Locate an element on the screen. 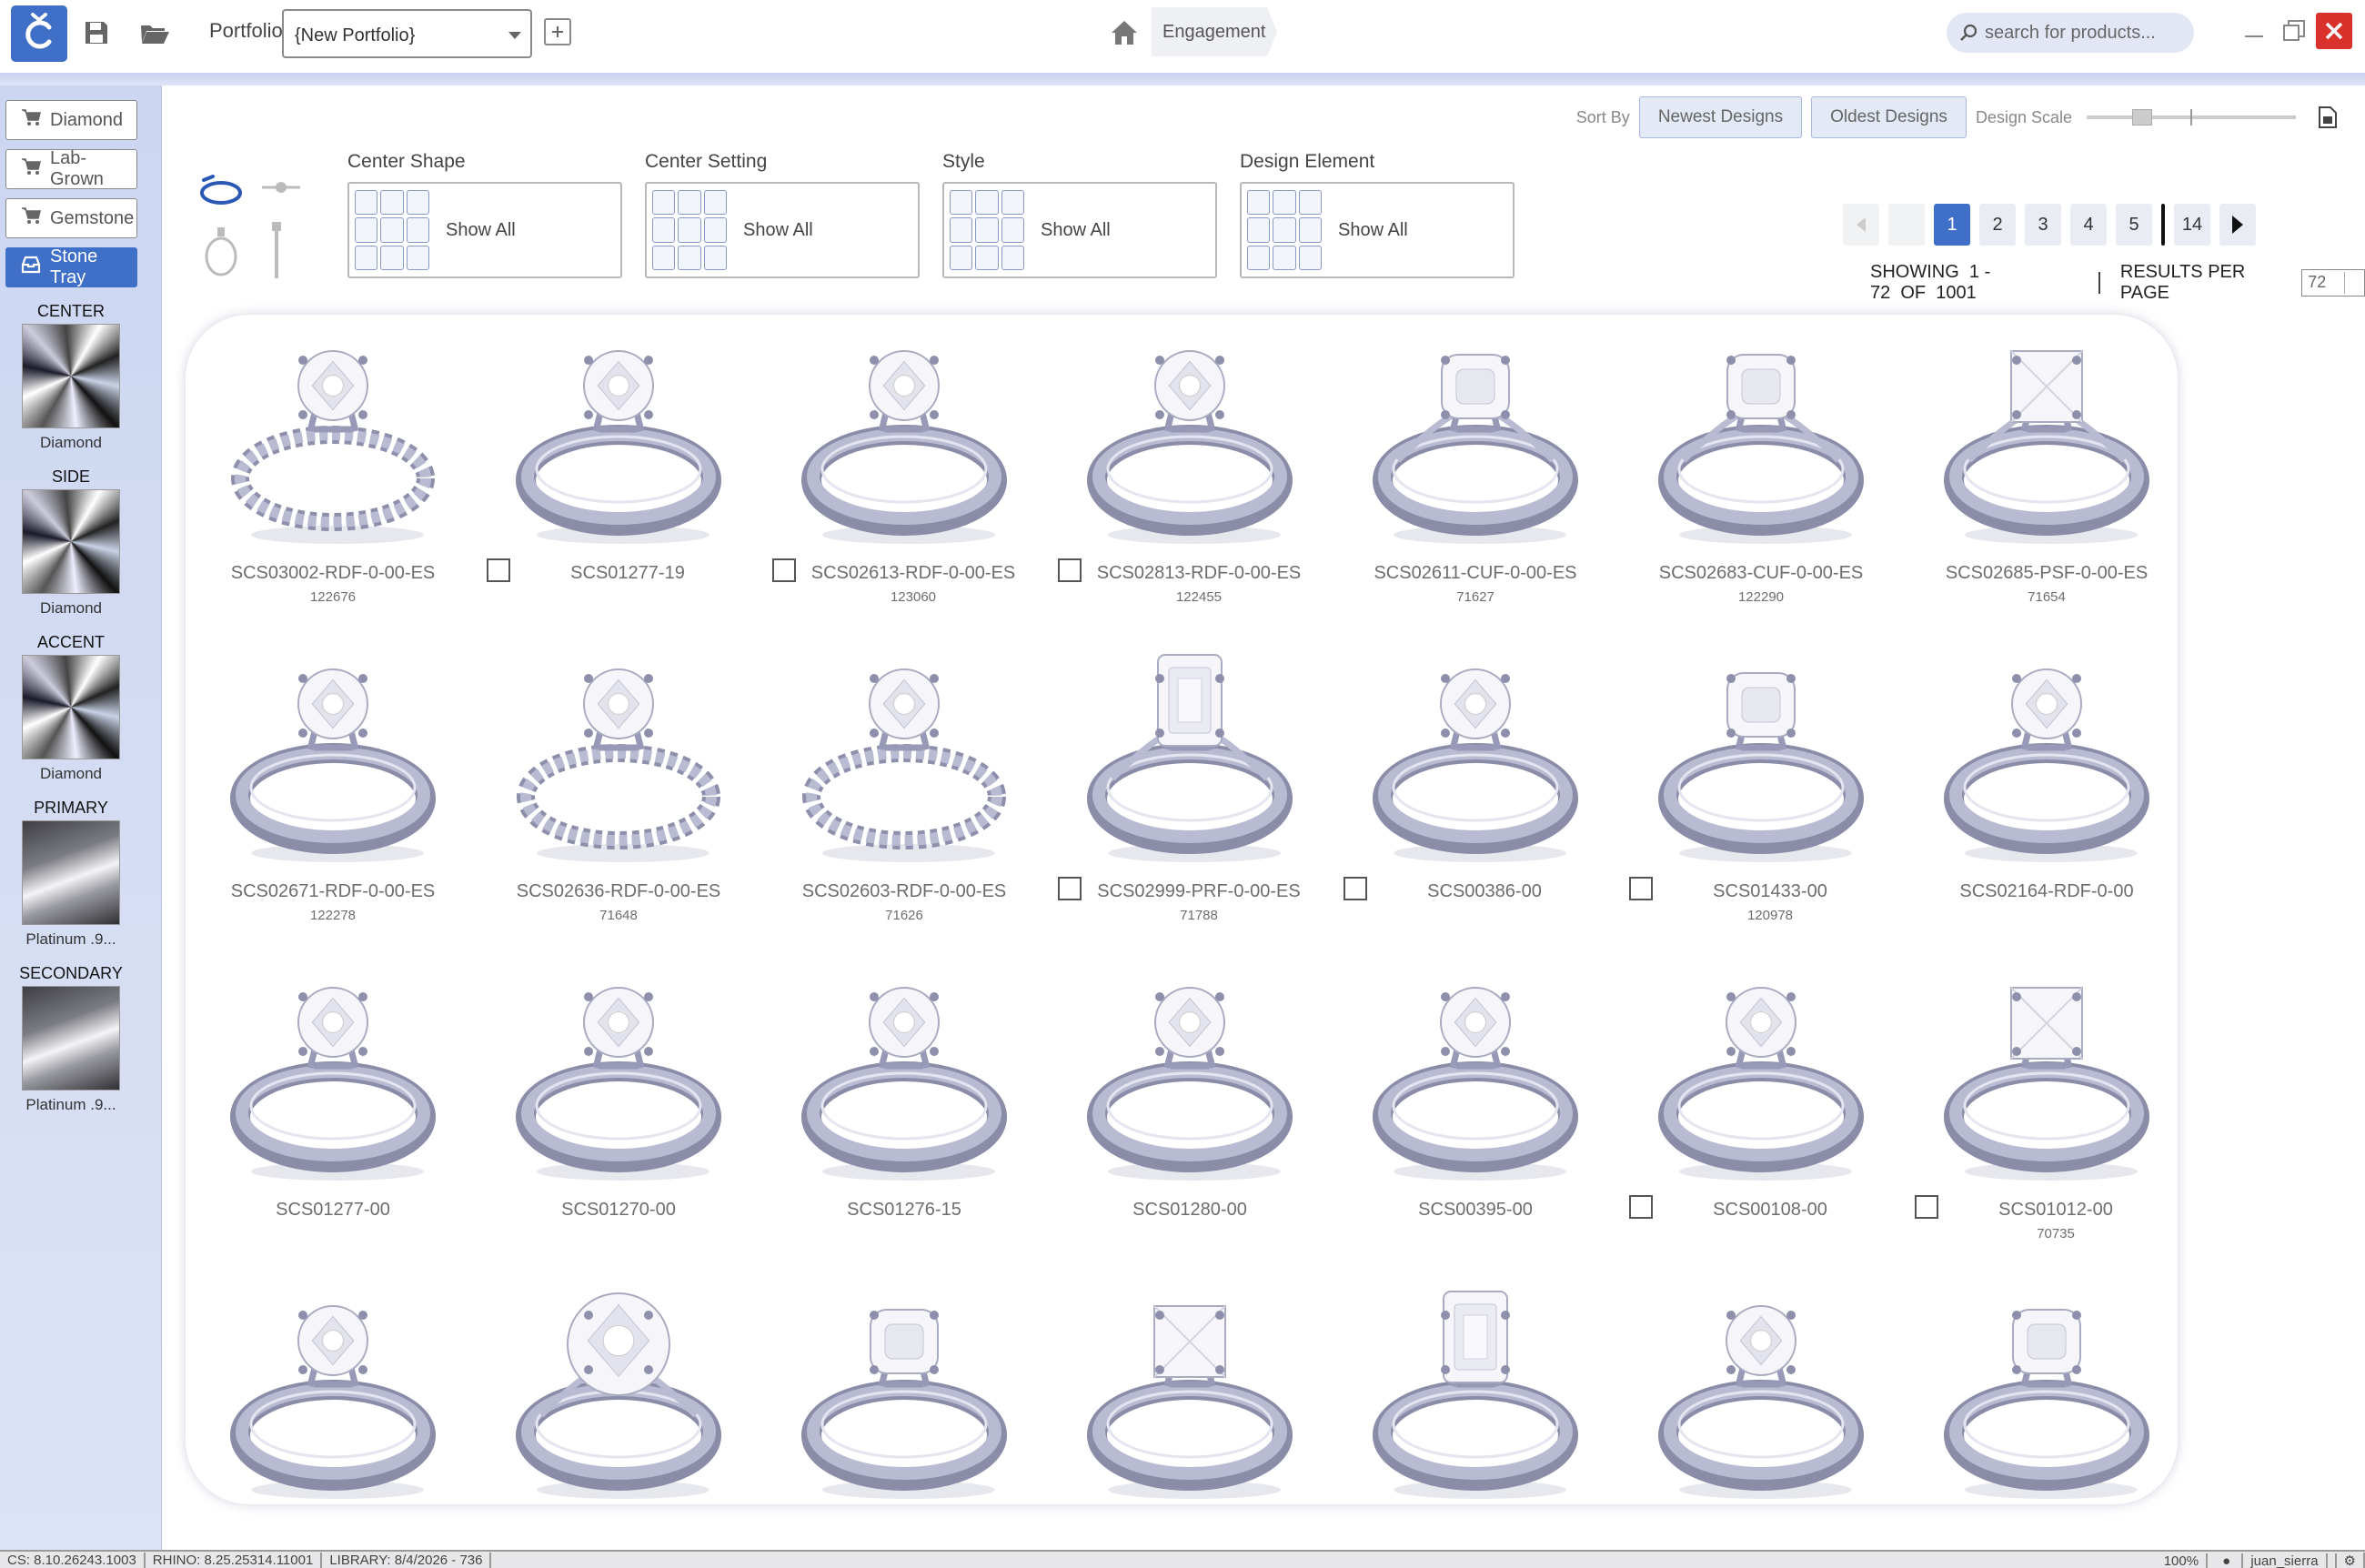  sidebar-diamond-button: Diamond is located at coordinates (71, 120).